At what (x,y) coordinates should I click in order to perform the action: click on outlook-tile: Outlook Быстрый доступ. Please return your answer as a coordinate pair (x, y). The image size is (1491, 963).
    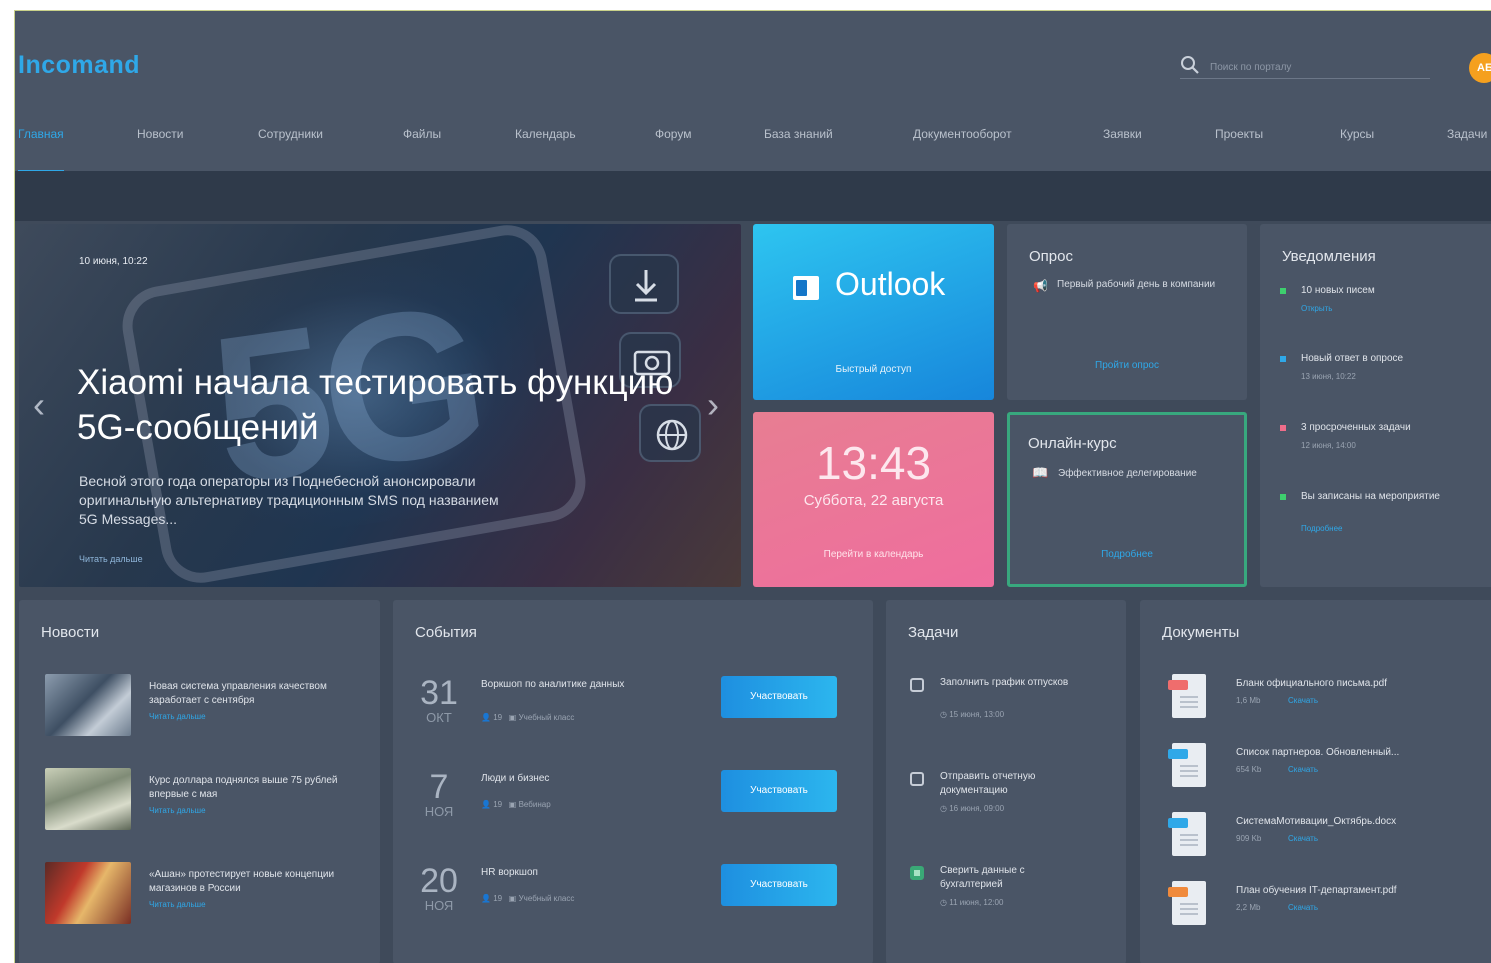
    Looking at the image, I should click on (873, 312).